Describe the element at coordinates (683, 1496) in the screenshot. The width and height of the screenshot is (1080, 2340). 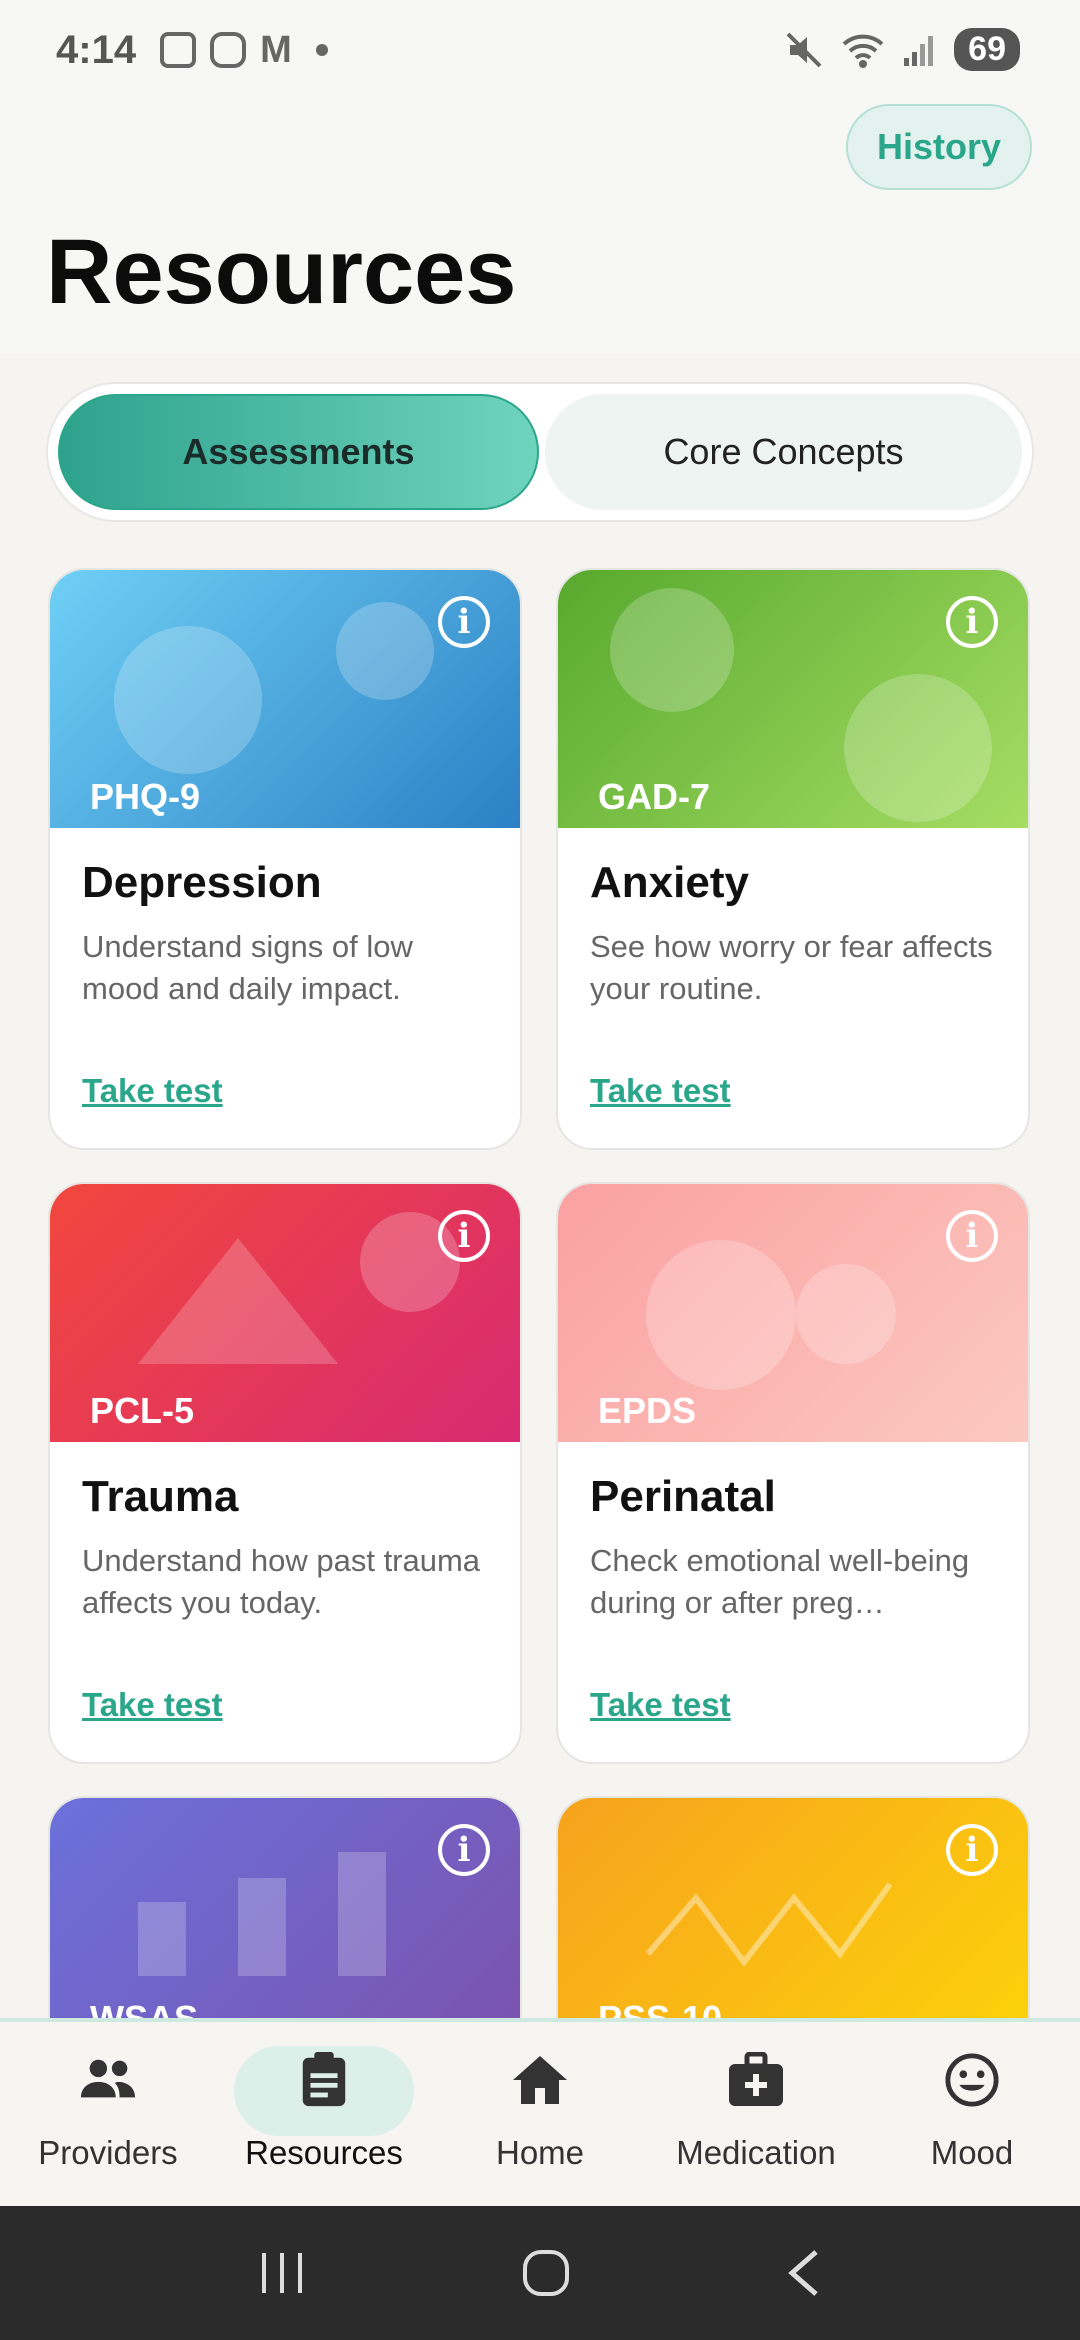
I see `card-title: Perinatal` at that location.